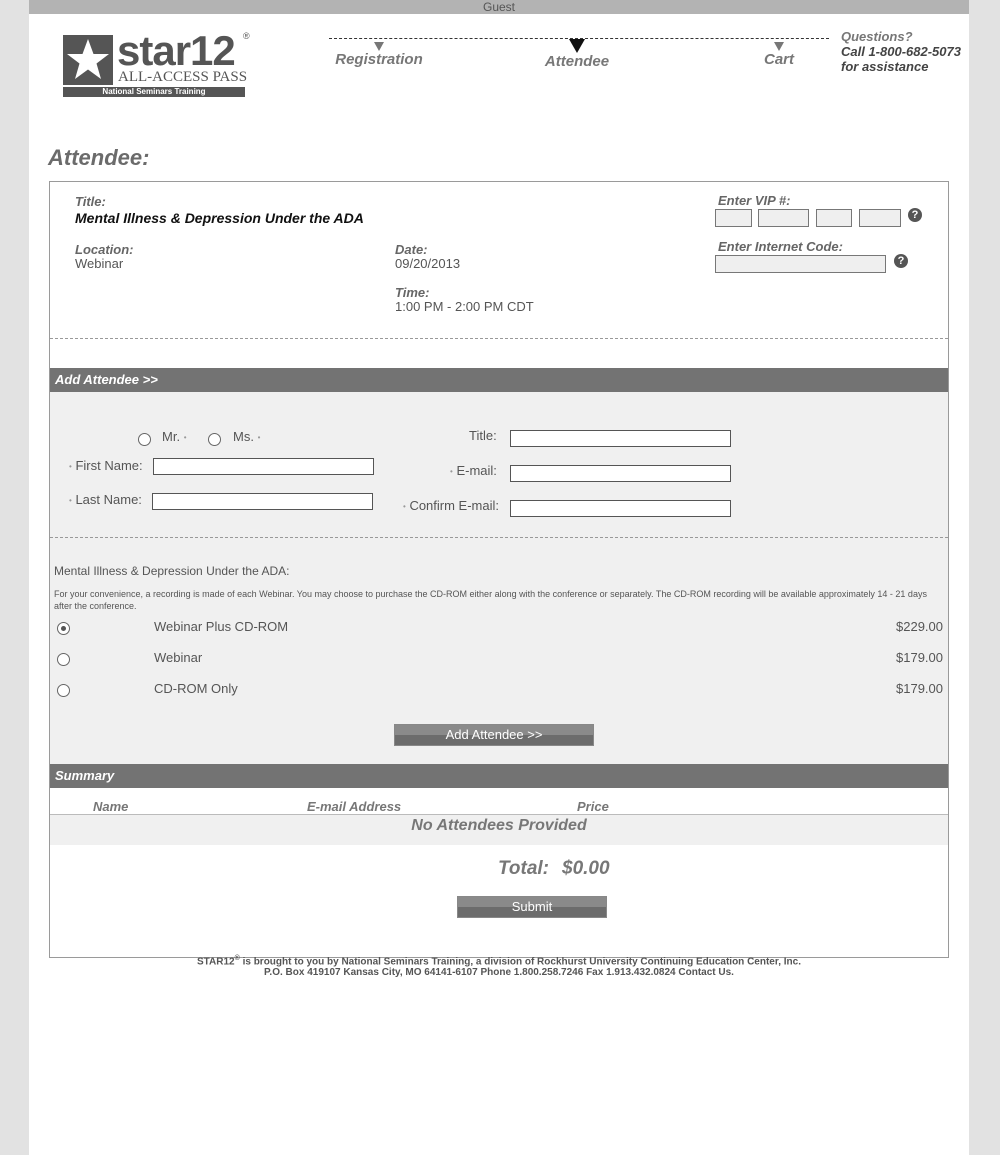  I want to click on option-webinar-radio, so click(63, 659).